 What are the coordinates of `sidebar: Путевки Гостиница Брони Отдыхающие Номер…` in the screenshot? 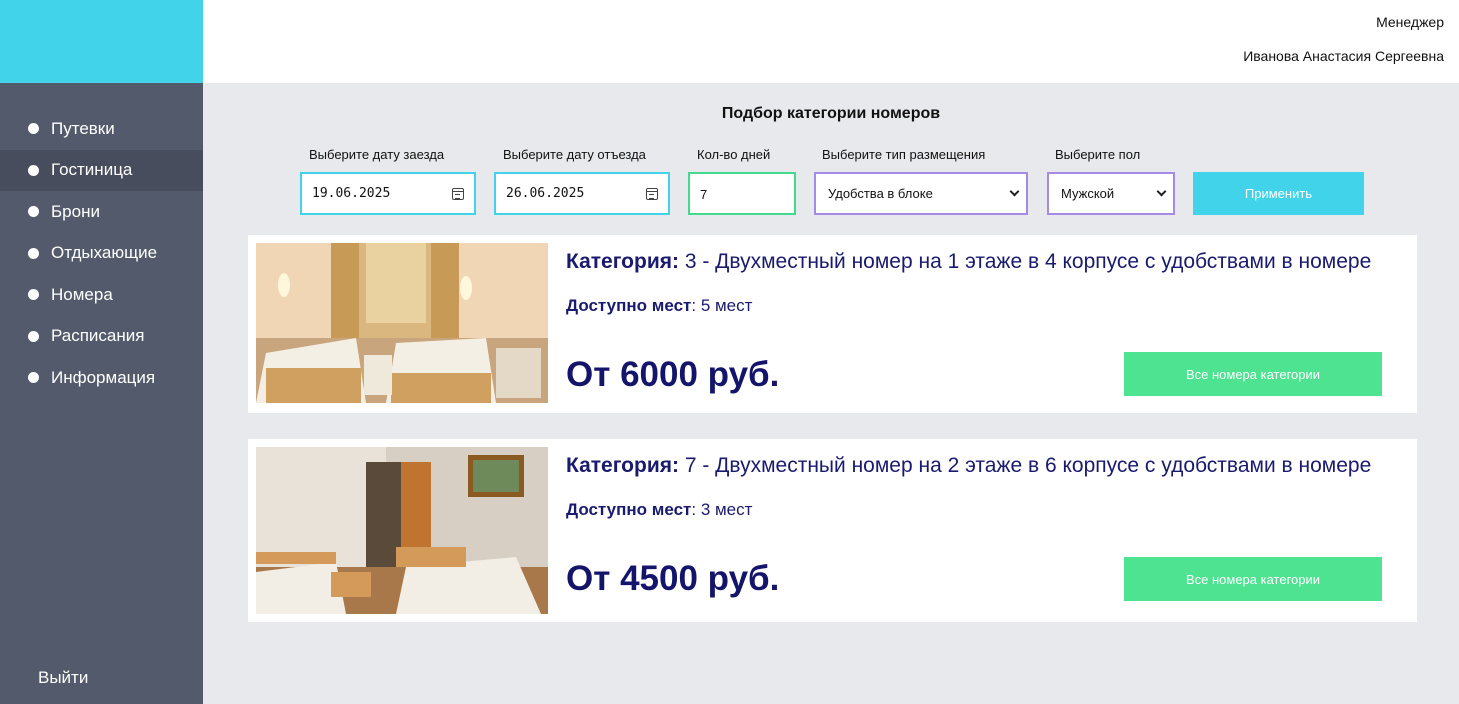 It's located at (101, 393).